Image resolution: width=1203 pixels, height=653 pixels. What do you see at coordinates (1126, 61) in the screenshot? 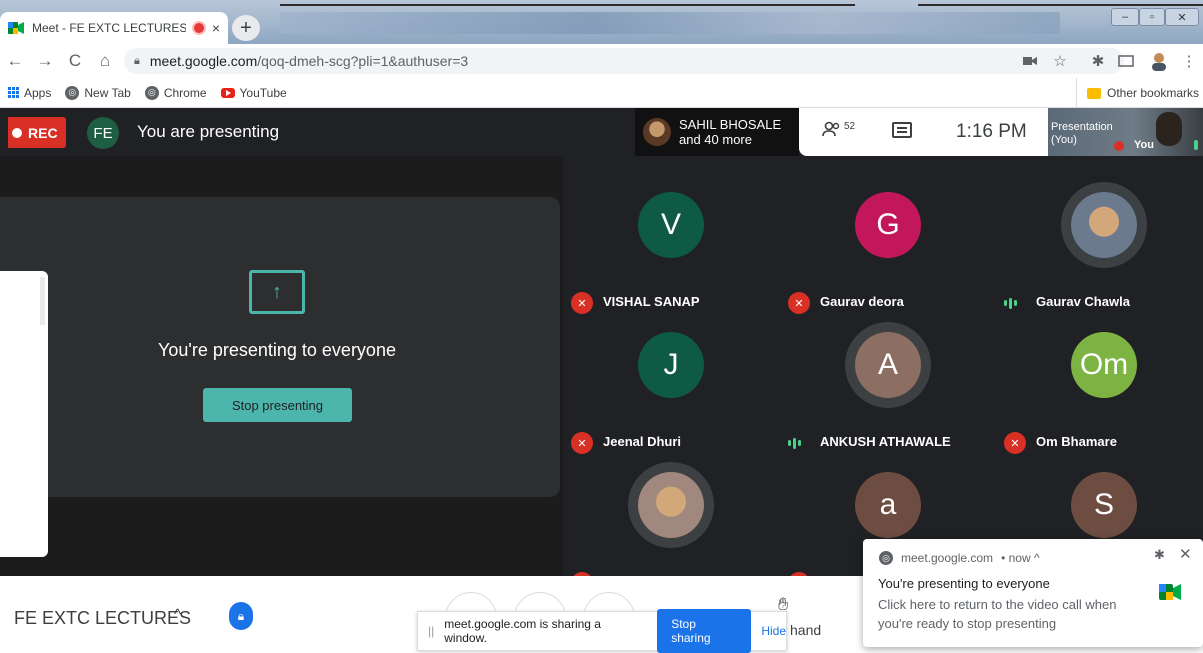
I see `cast-icon` at bounding box center [1126, 61].